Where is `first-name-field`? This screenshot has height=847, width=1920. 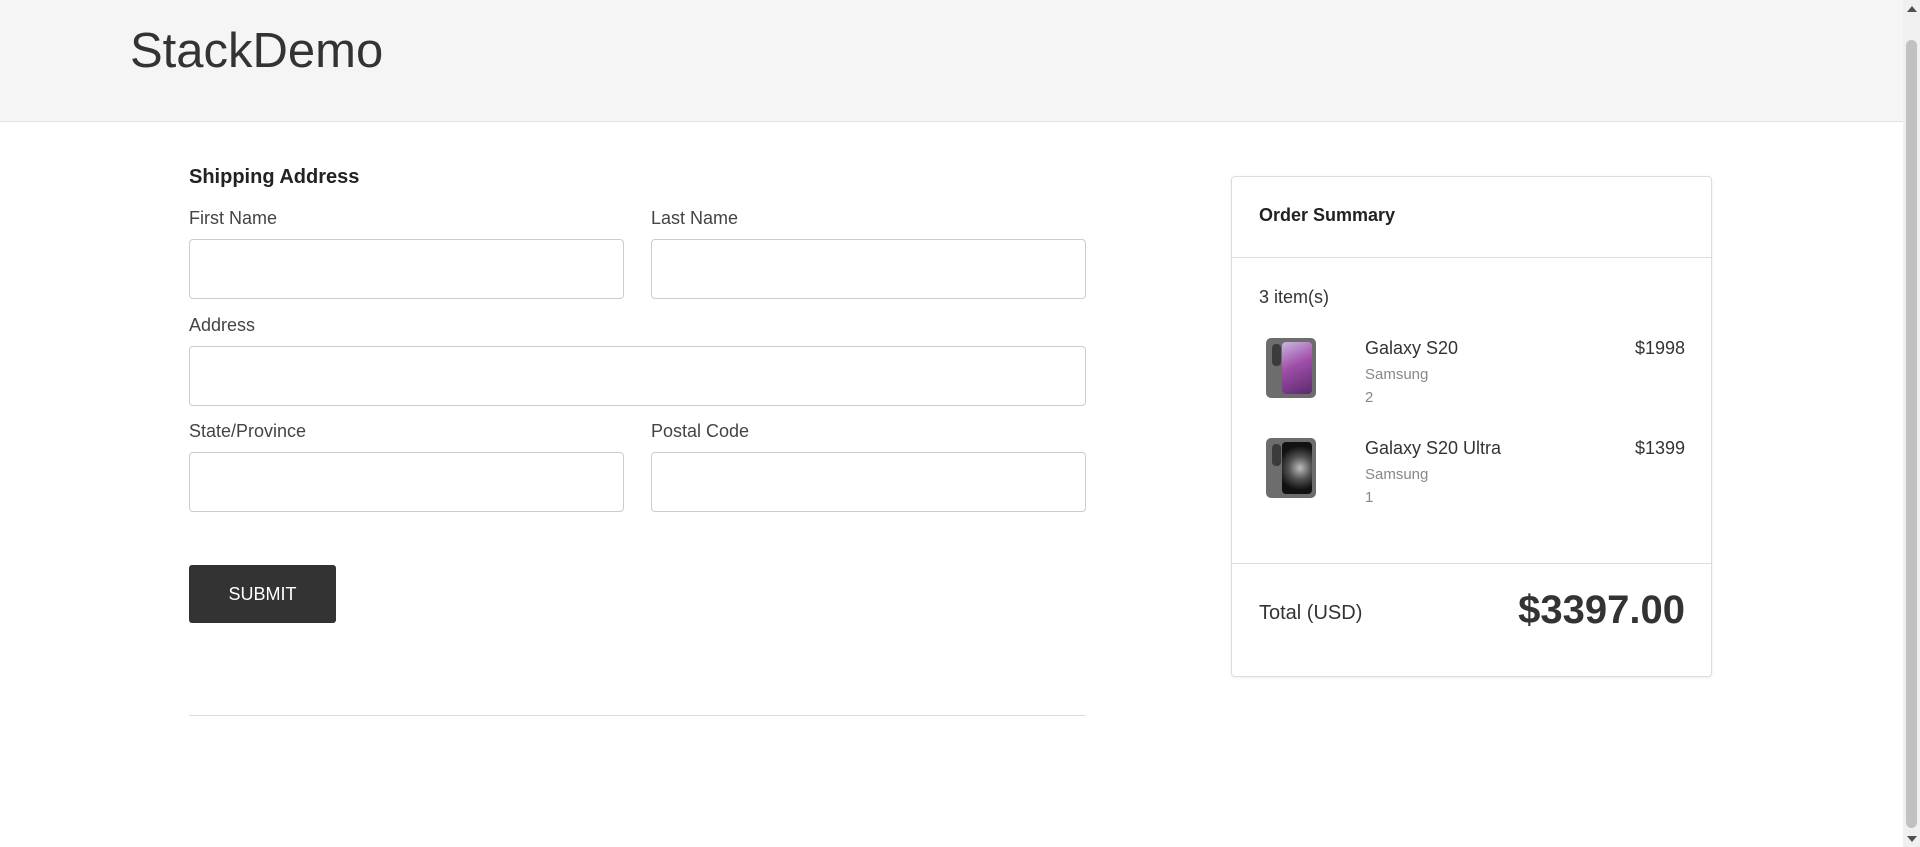 first-name-field is located at coordinates (406, 269).